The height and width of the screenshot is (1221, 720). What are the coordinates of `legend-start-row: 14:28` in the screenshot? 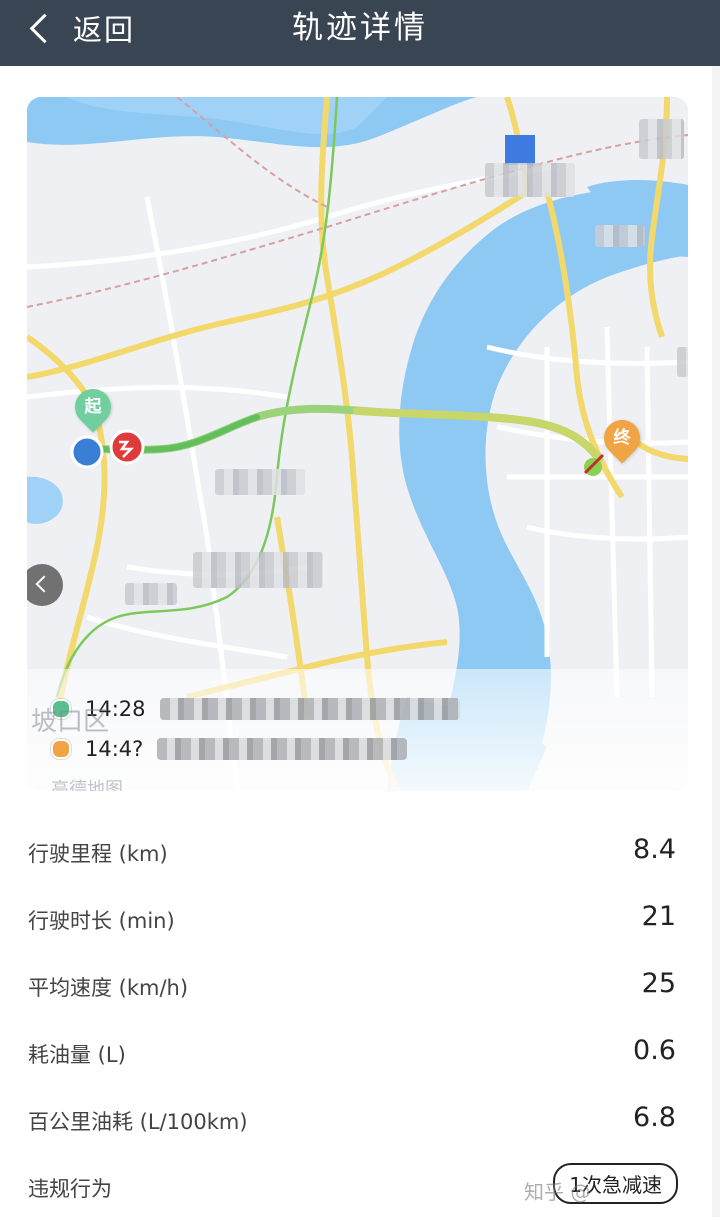 It's located at (255, 709).